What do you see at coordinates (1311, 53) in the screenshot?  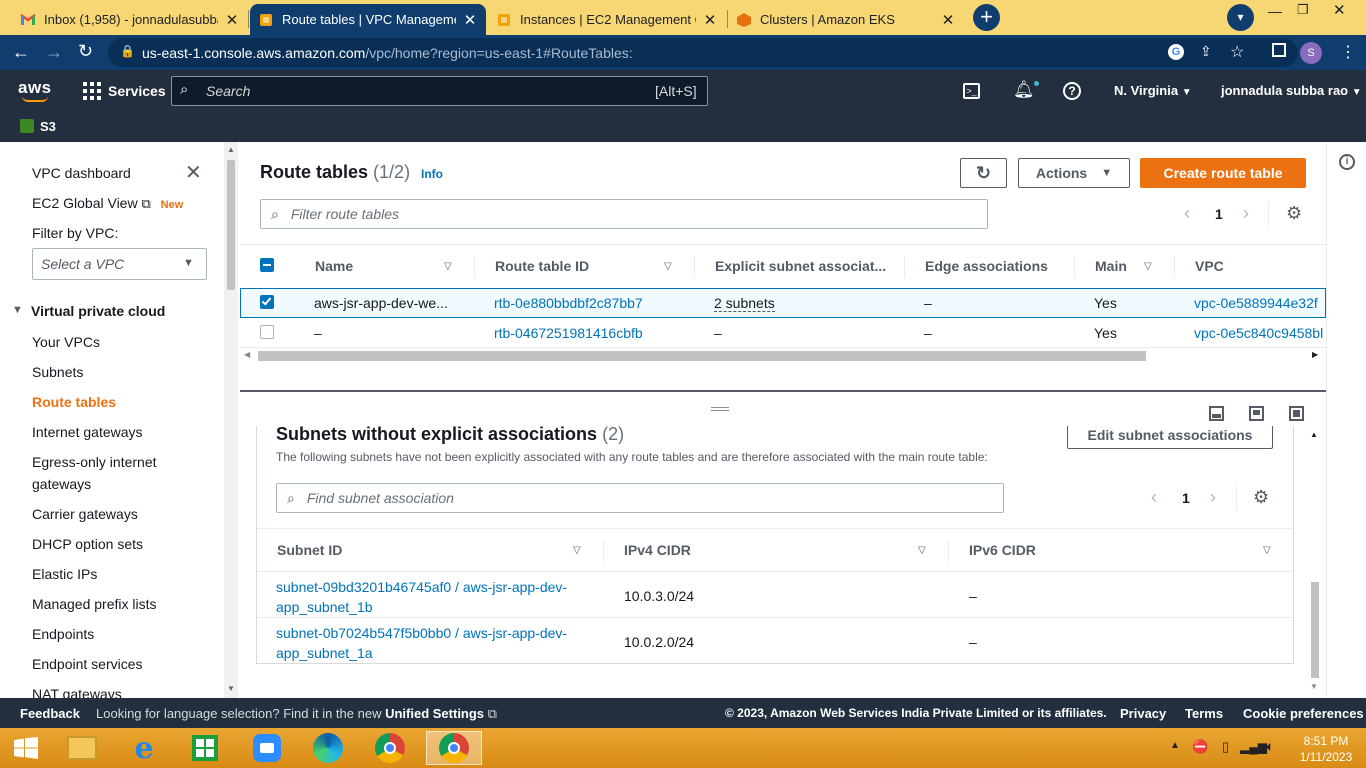 I see `profile-avatar: S` at bounding box center [1311, 53].